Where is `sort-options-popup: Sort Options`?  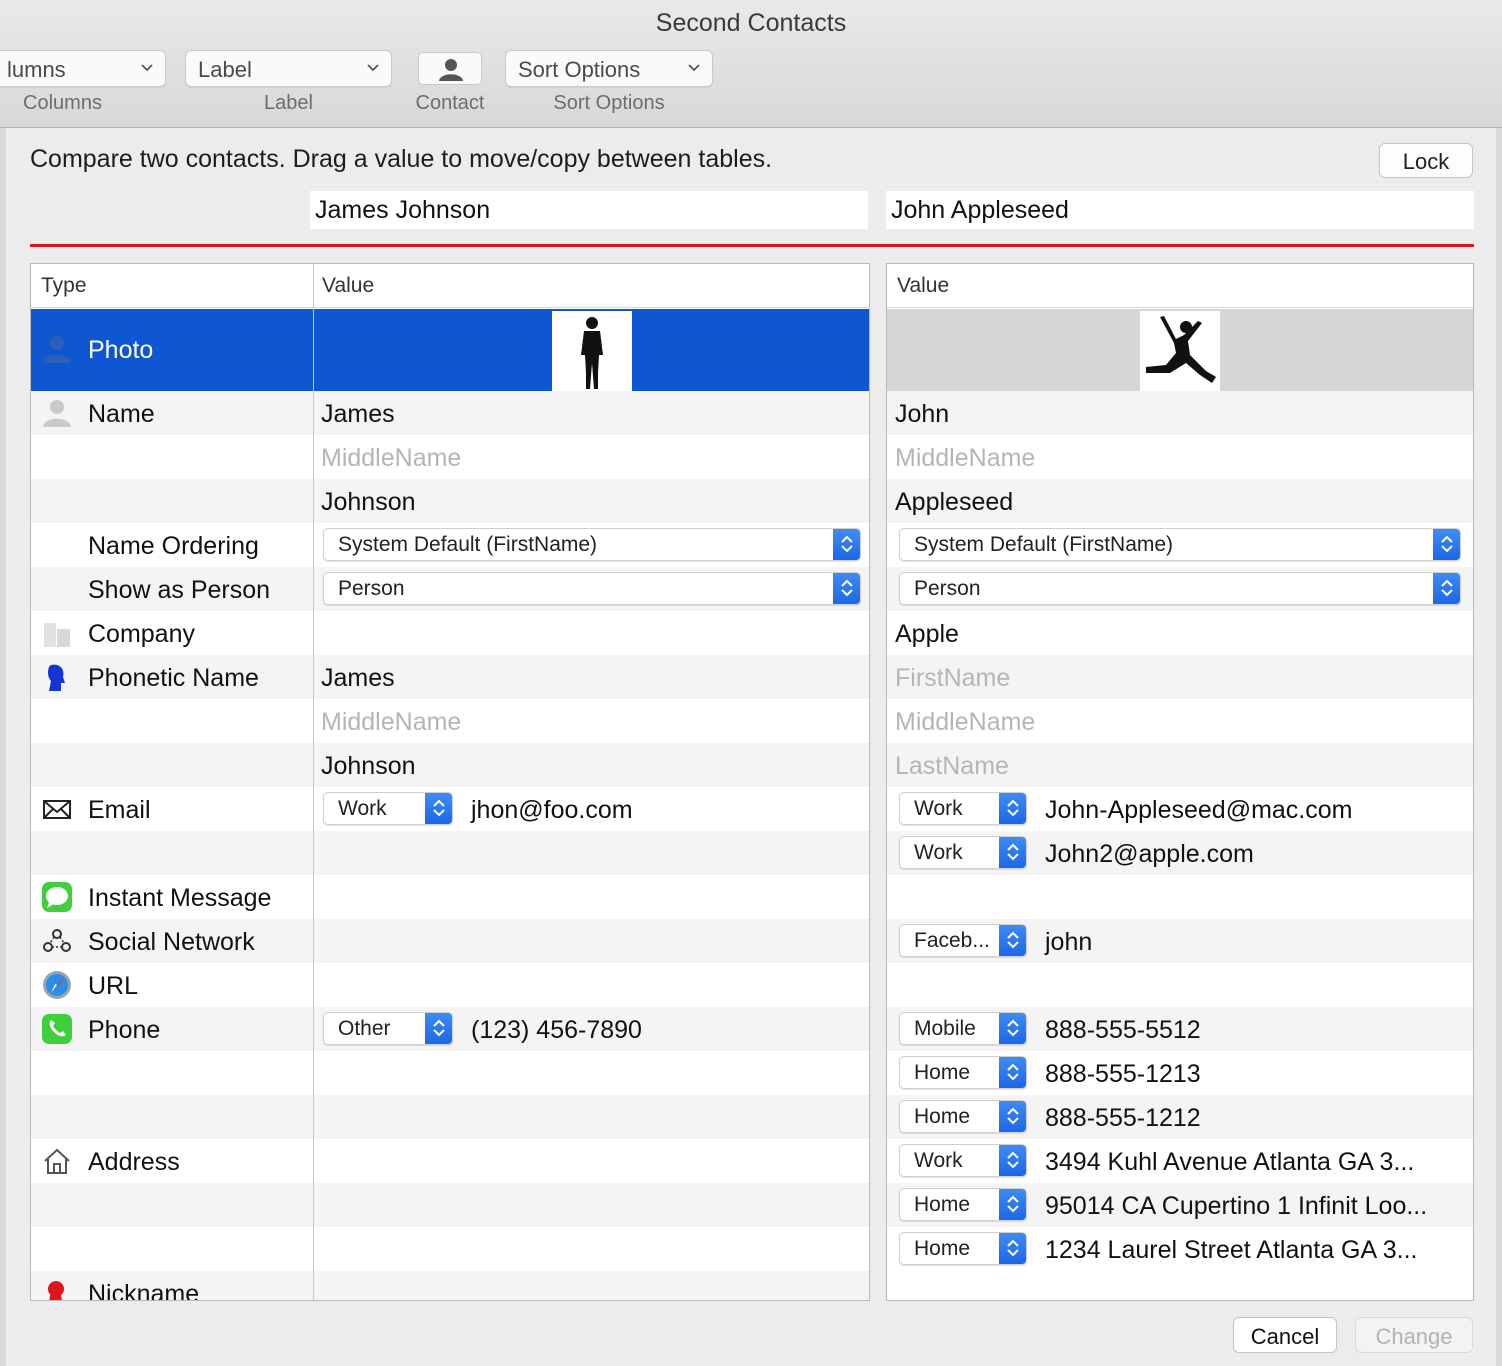
sort-options-popup: Sort Options is located at coordinates (609, 68).